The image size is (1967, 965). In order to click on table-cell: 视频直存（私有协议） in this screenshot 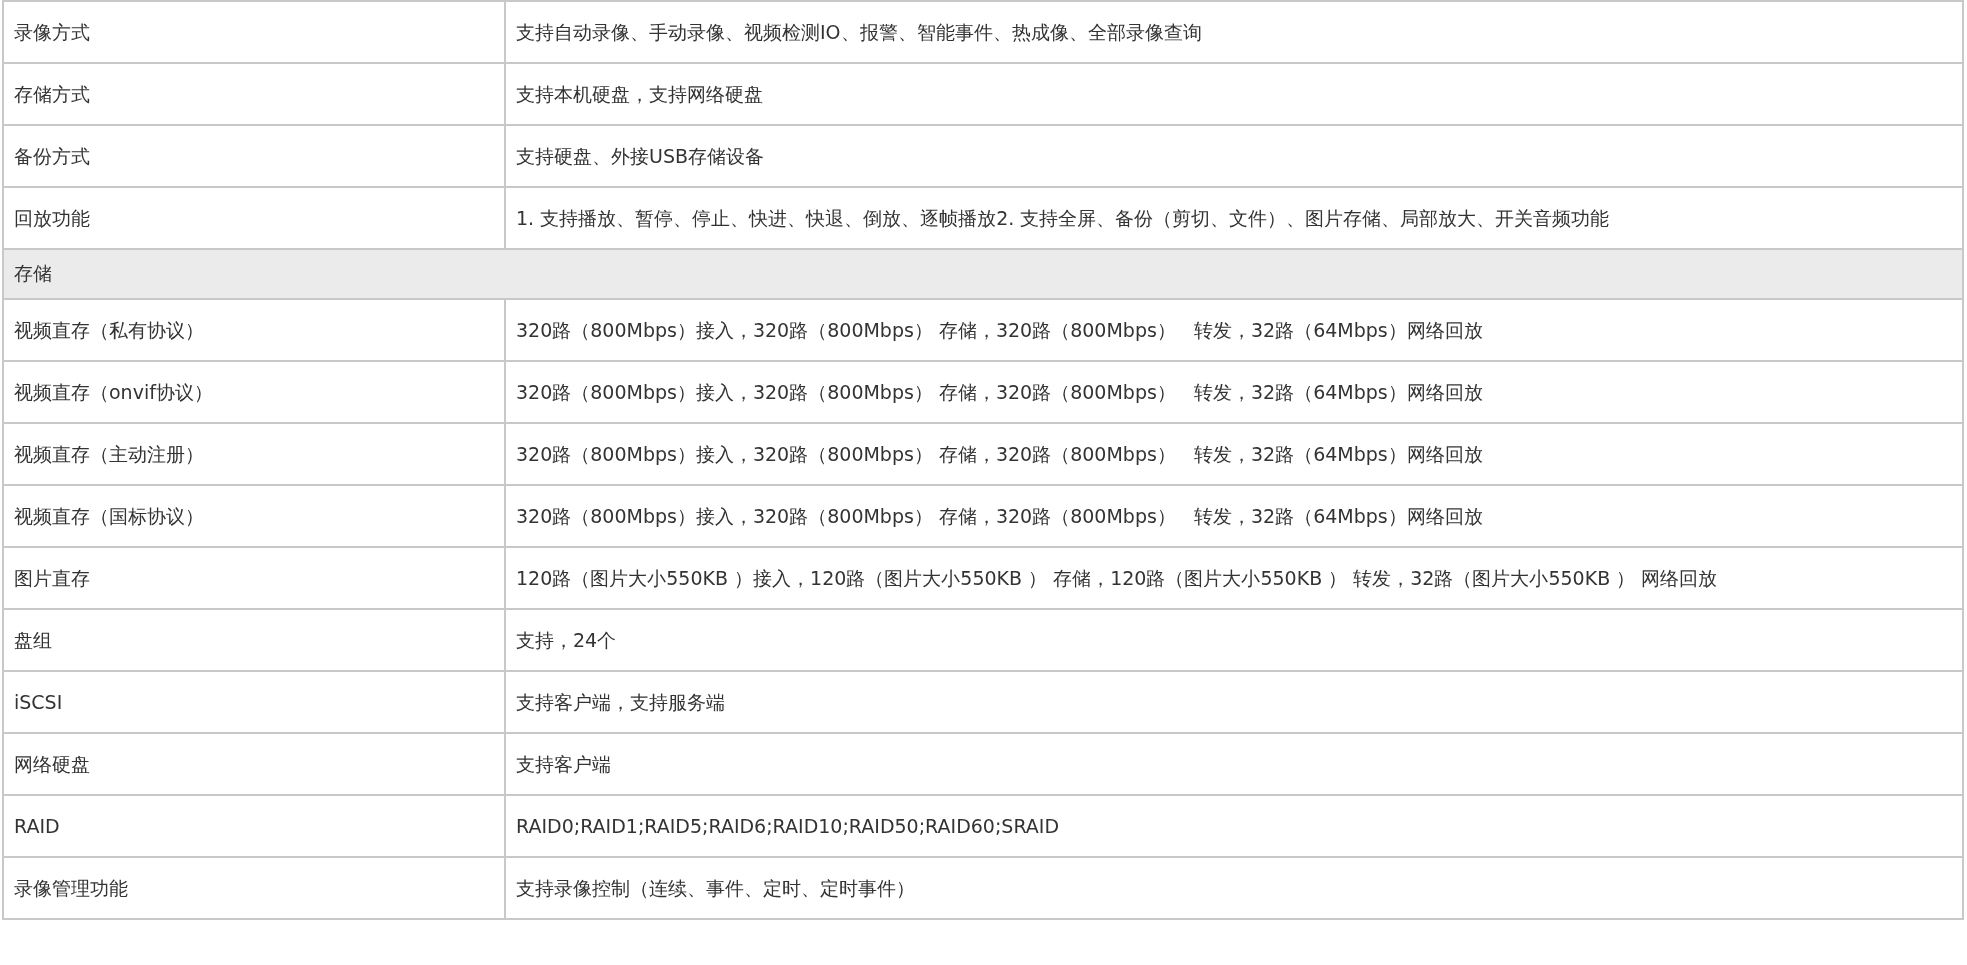, I will do `click(254, 329)`.